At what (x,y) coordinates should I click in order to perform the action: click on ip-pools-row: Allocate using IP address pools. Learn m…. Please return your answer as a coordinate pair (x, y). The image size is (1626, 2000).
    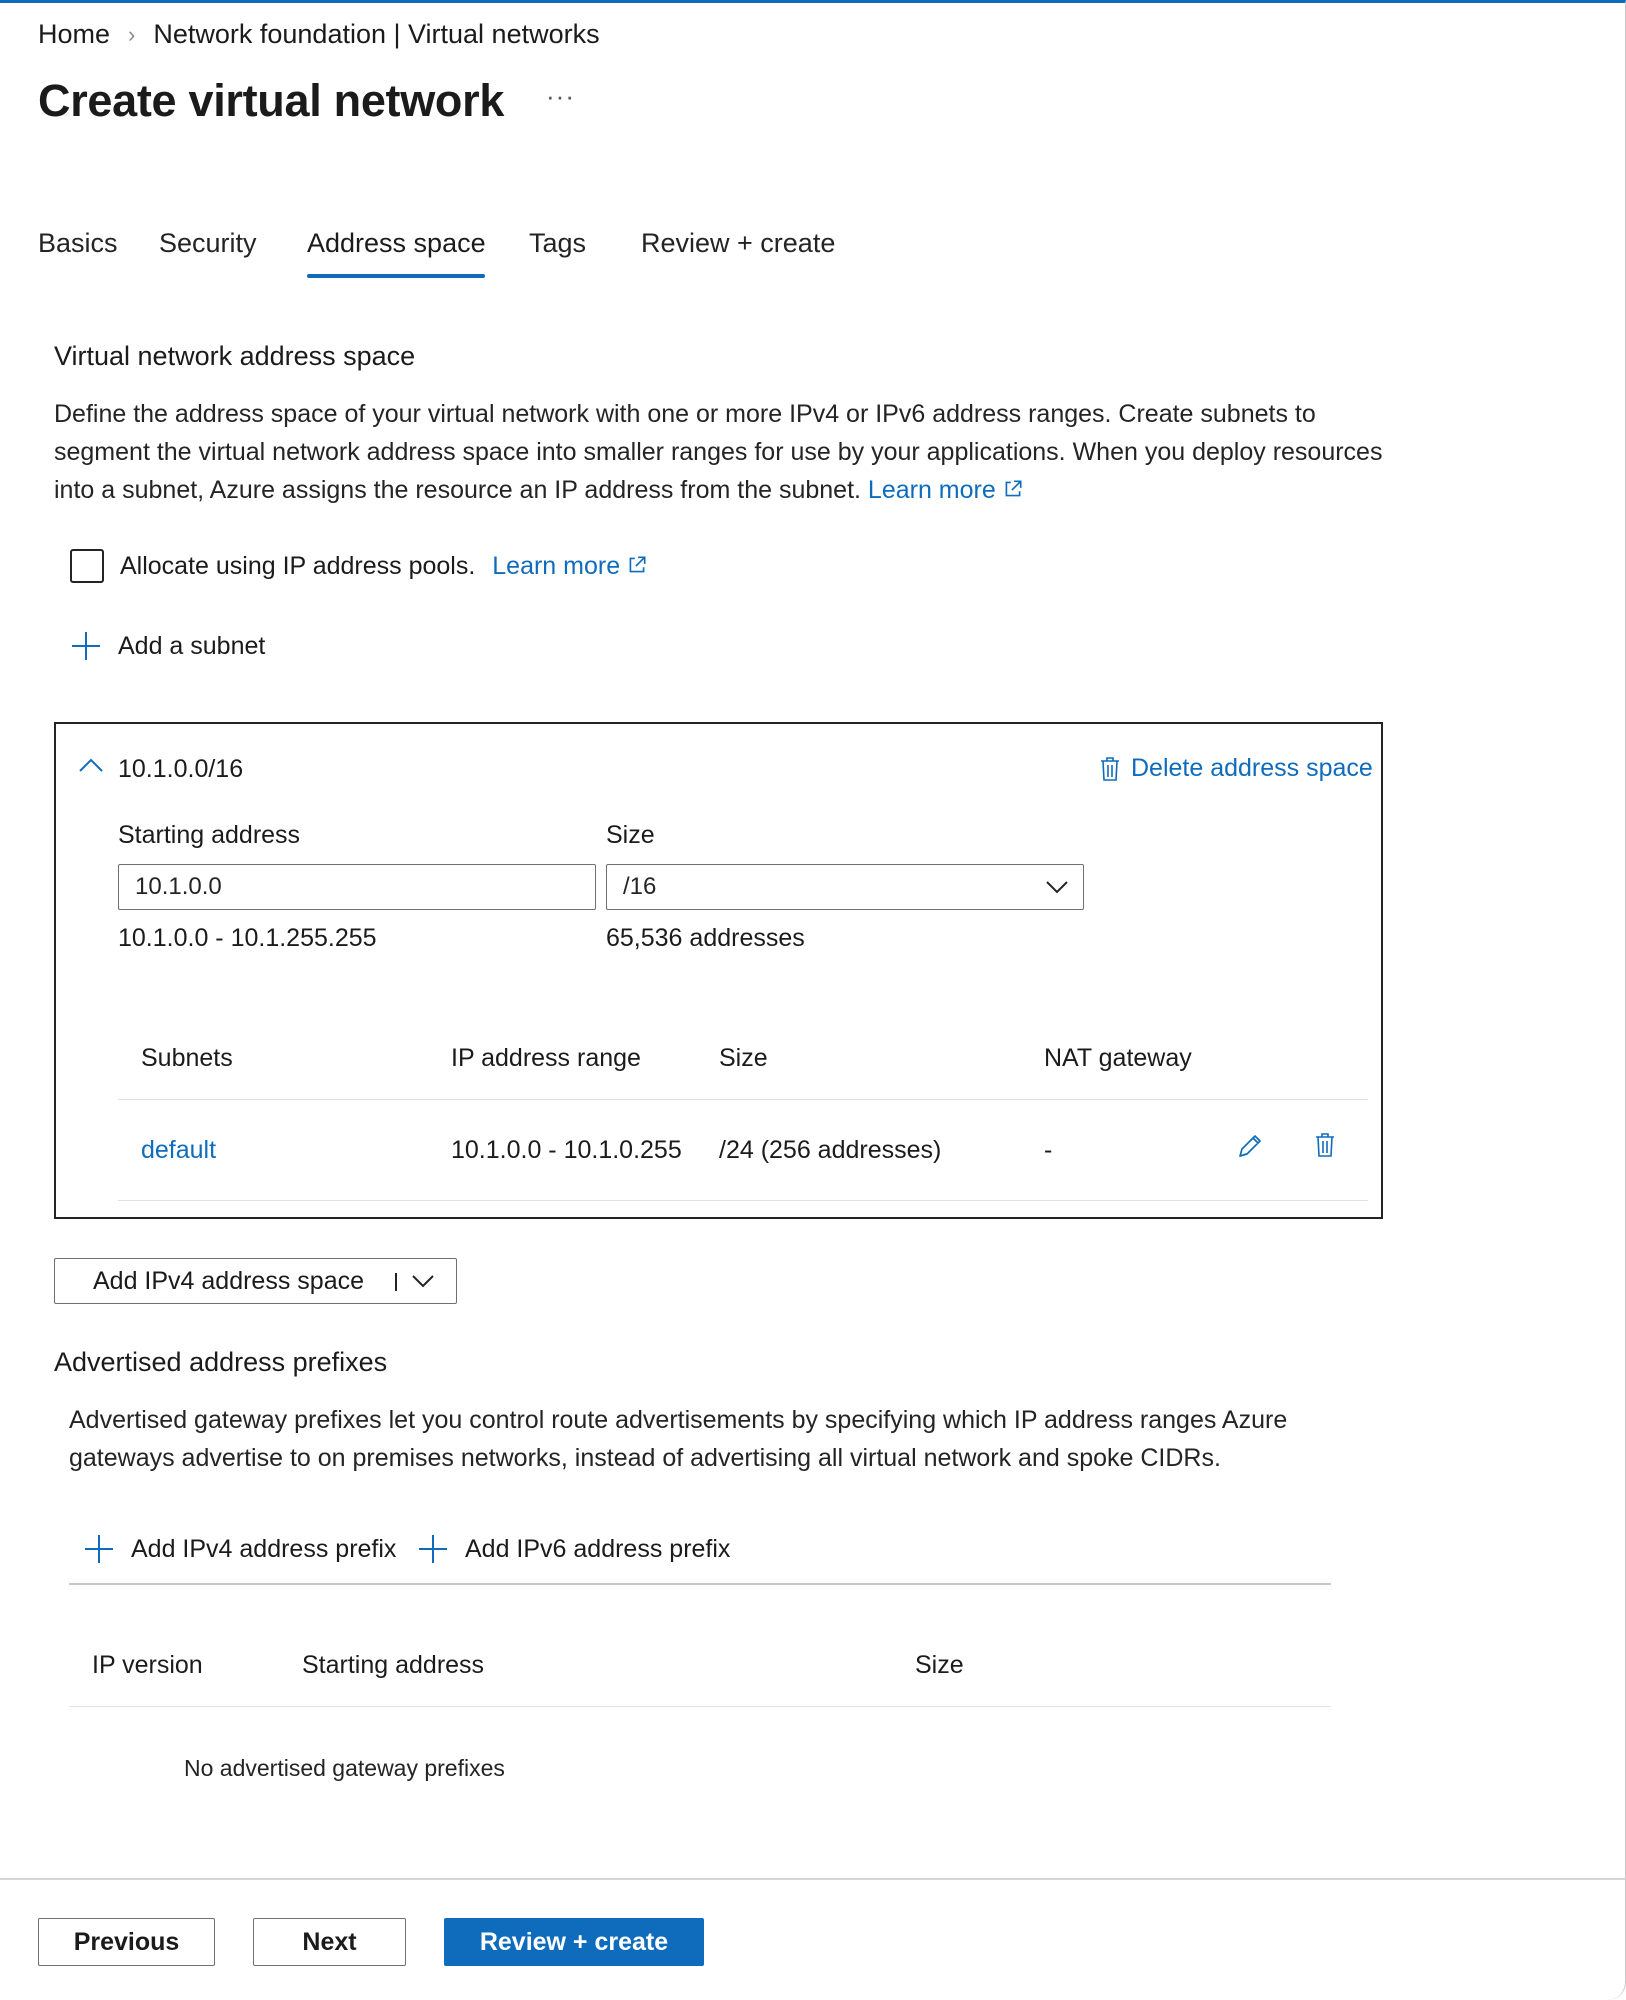
    Looking at the image, I should click on (384, 566).